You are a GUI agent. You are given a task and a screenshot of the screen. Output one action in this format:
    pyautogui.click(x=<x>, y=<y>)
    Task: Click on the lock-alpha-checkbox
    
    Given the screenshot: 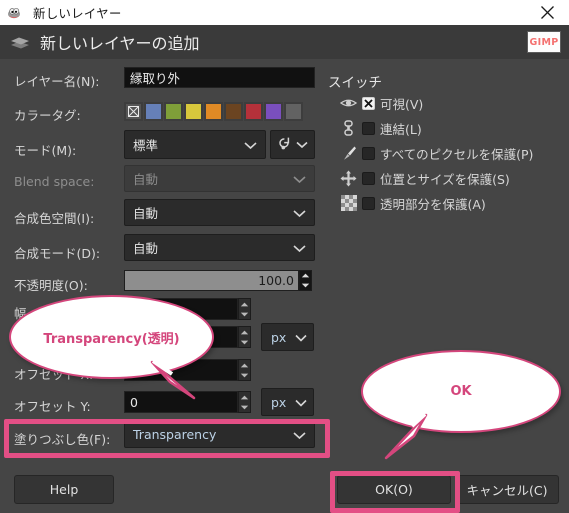 What is the action you would take?
    pyautogui.click(x=368, y=203)
    